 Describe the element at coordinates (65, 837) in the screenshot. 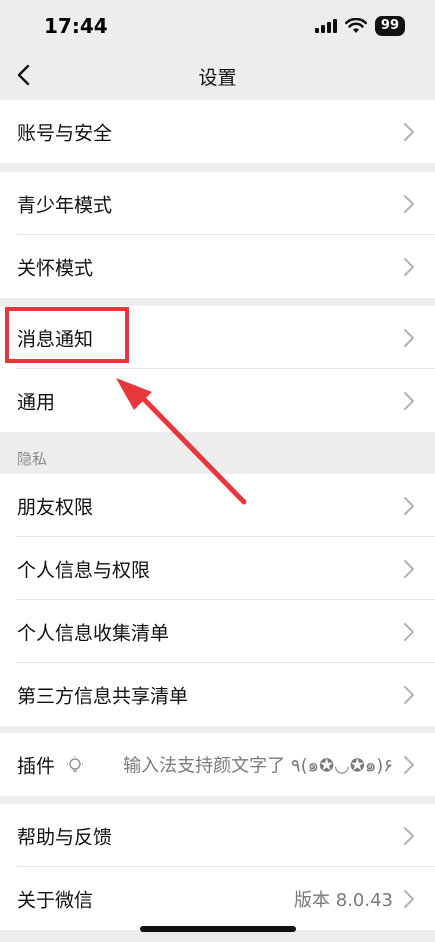

I see `row-label: 帮助与反馈` at that location.